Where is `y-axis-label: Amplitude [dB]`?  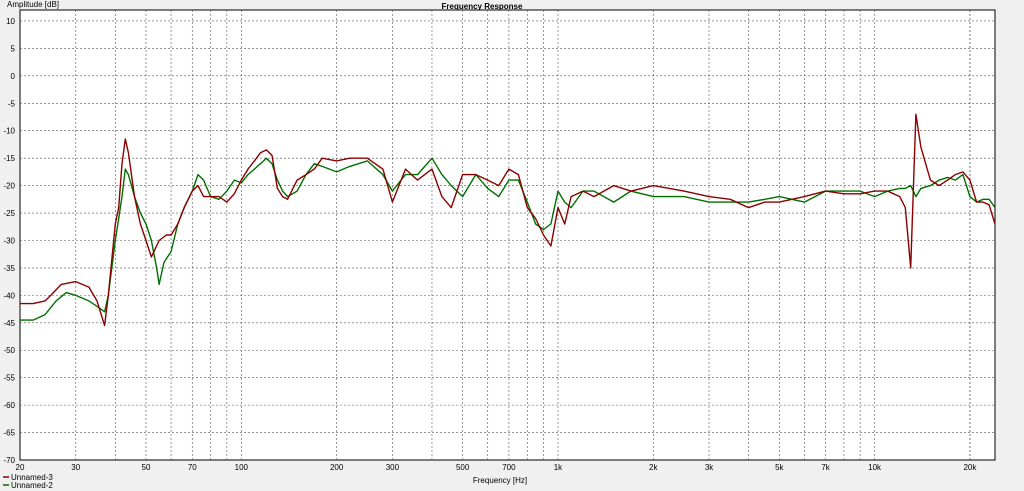 y-axis-label: Amplitude [dB] is located at coordinates (33, 4).